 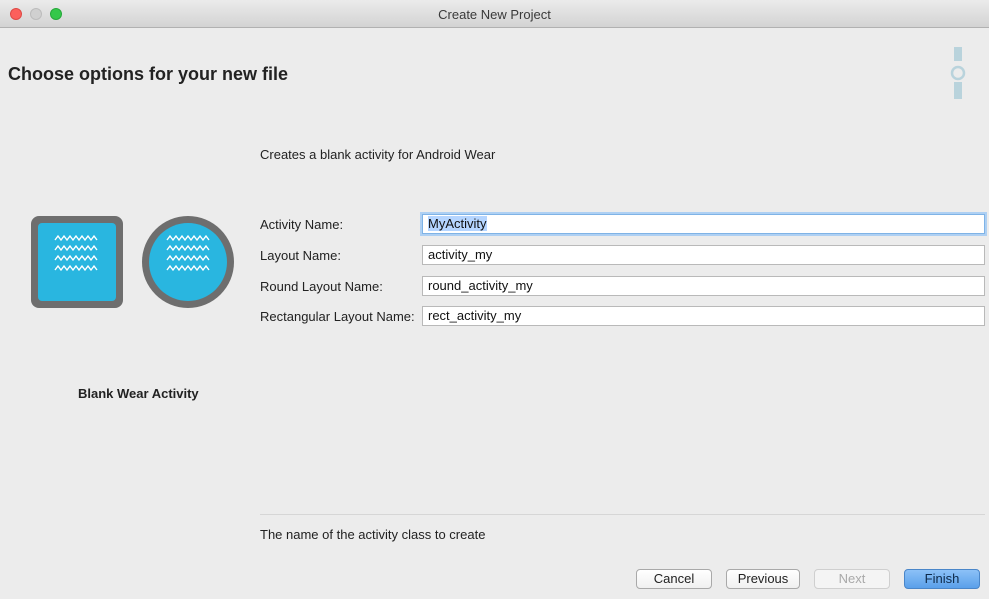 I want to click on round-layout-name-row: Round Layout Name: round_activity_my, so click(x=622, y=286).